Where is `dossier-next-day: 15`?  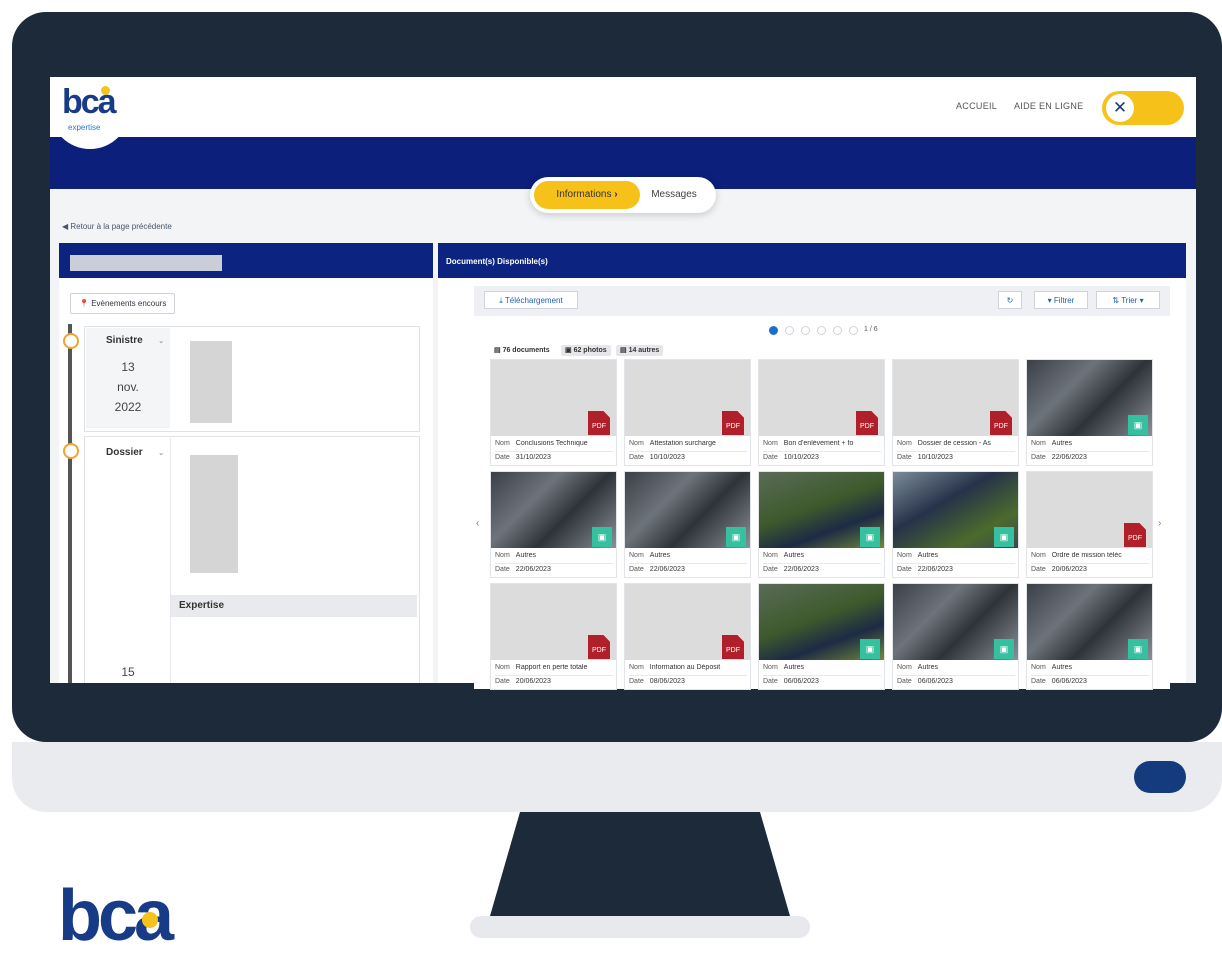
dossier-next-day: 15 is located at coordinates (128, 672).